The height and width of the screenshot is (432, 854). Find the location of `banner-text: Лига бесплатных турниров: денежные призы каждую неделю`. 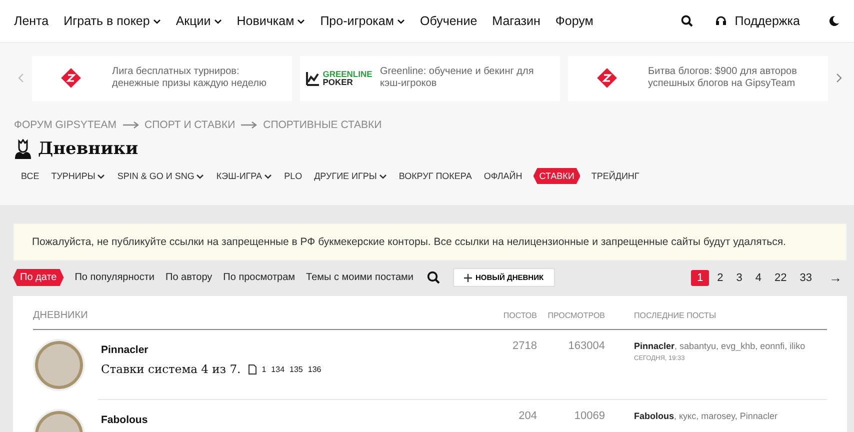

banner-text: Лига бесплатных турниров: денежные призы каждую неделю is located at coordinates (190, 78).